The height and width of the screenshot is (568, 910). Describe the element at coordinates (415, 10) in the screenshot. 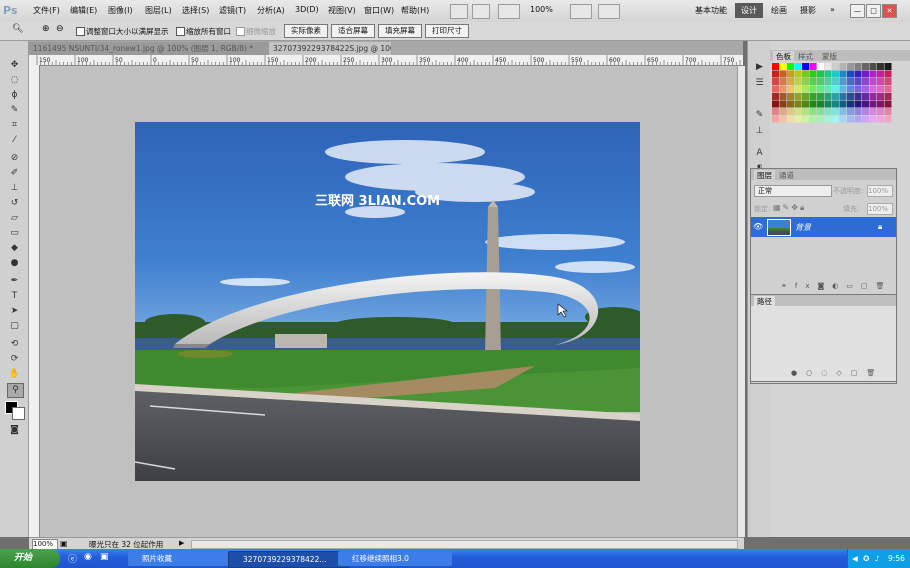

I see `menu-help: 帮助(H)` at that location.